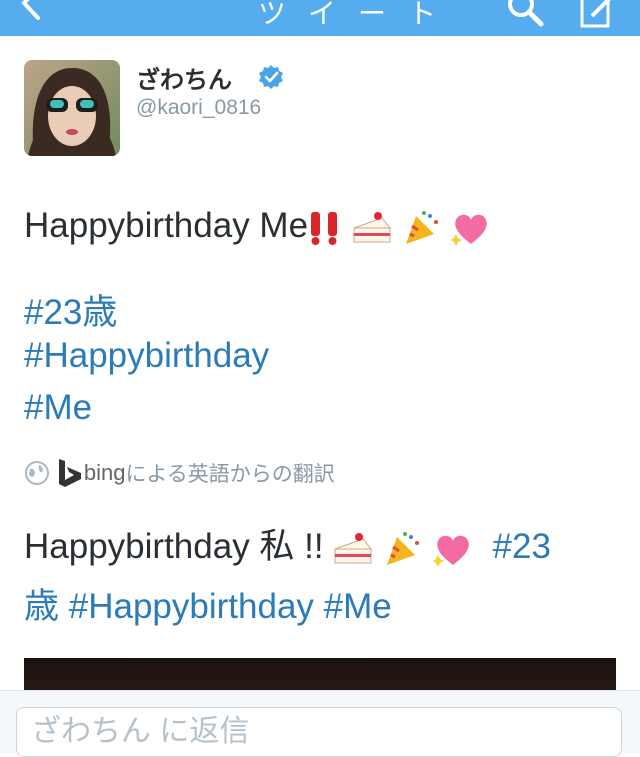 The width and height of the screenshot is (640, 757). I want to click on globe-icon, so click(37, 473).